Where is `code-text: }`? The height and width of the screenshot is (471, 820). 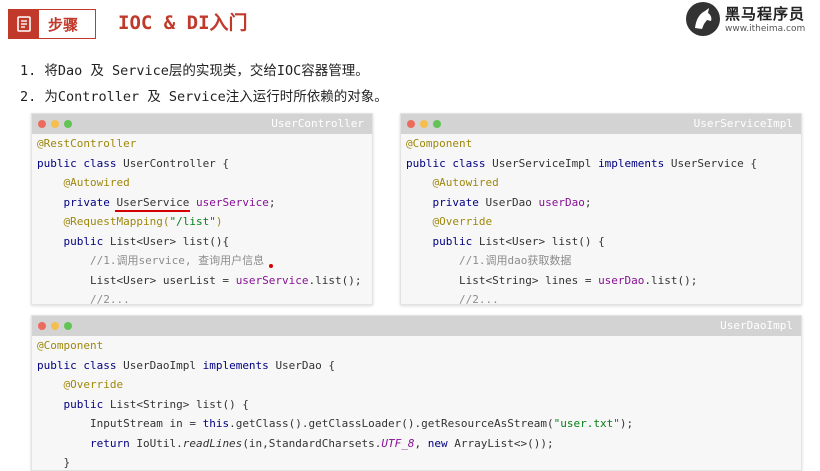 code-text: } is located at coordinates (67, 462).